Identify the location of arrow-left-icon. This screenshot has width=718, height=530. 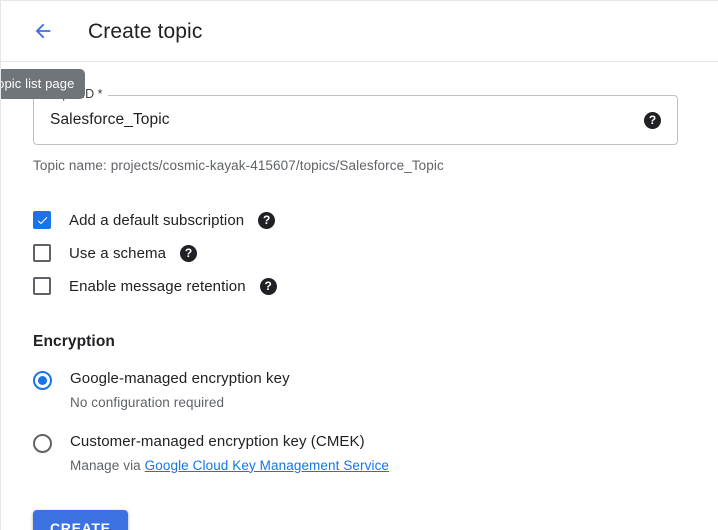
(43, 31).